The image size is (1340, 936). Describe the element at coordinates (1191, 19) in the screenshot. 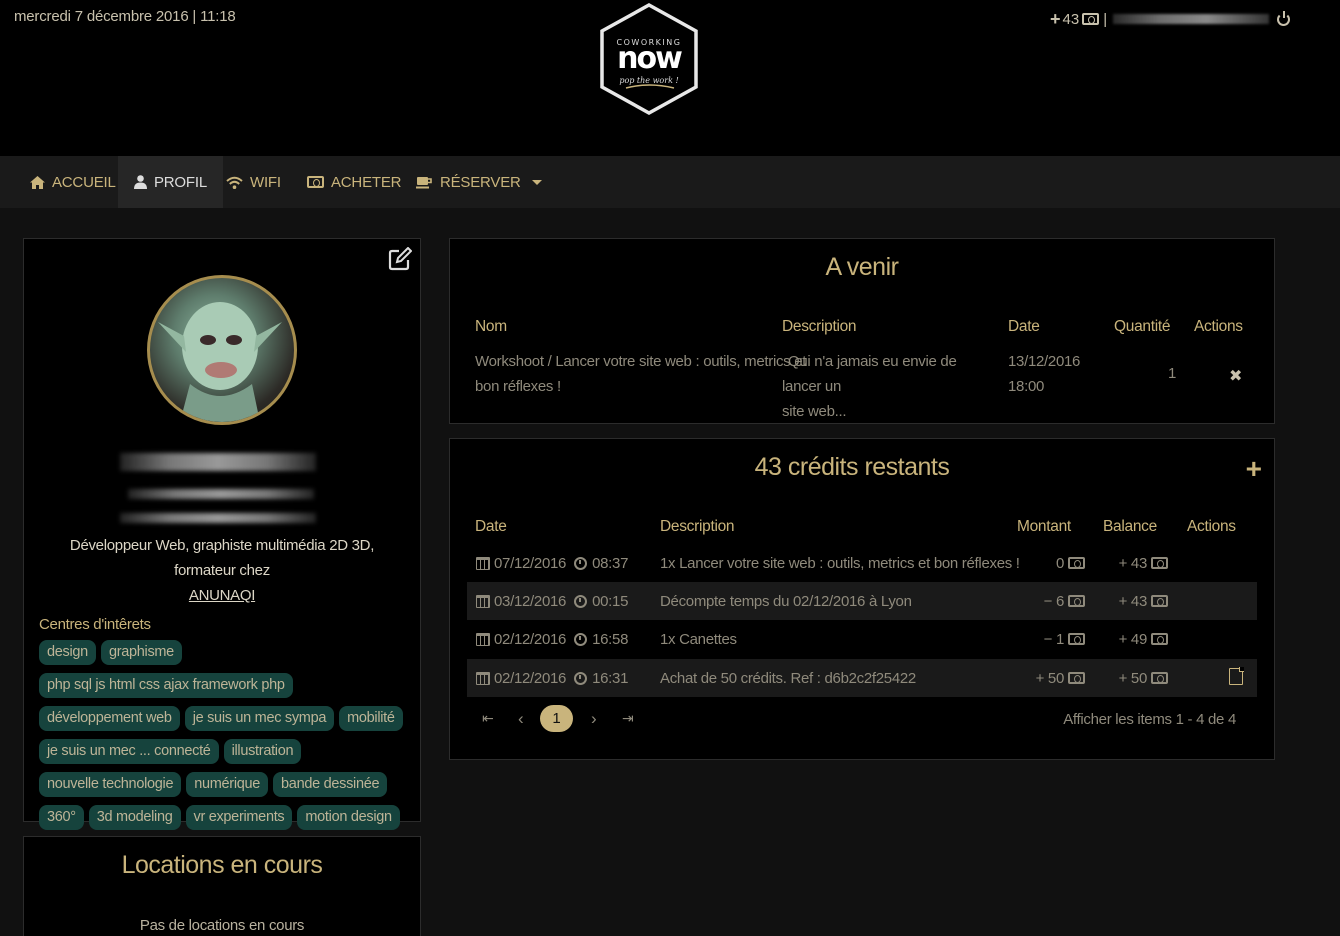

I see `user-name-blurred` at that location.